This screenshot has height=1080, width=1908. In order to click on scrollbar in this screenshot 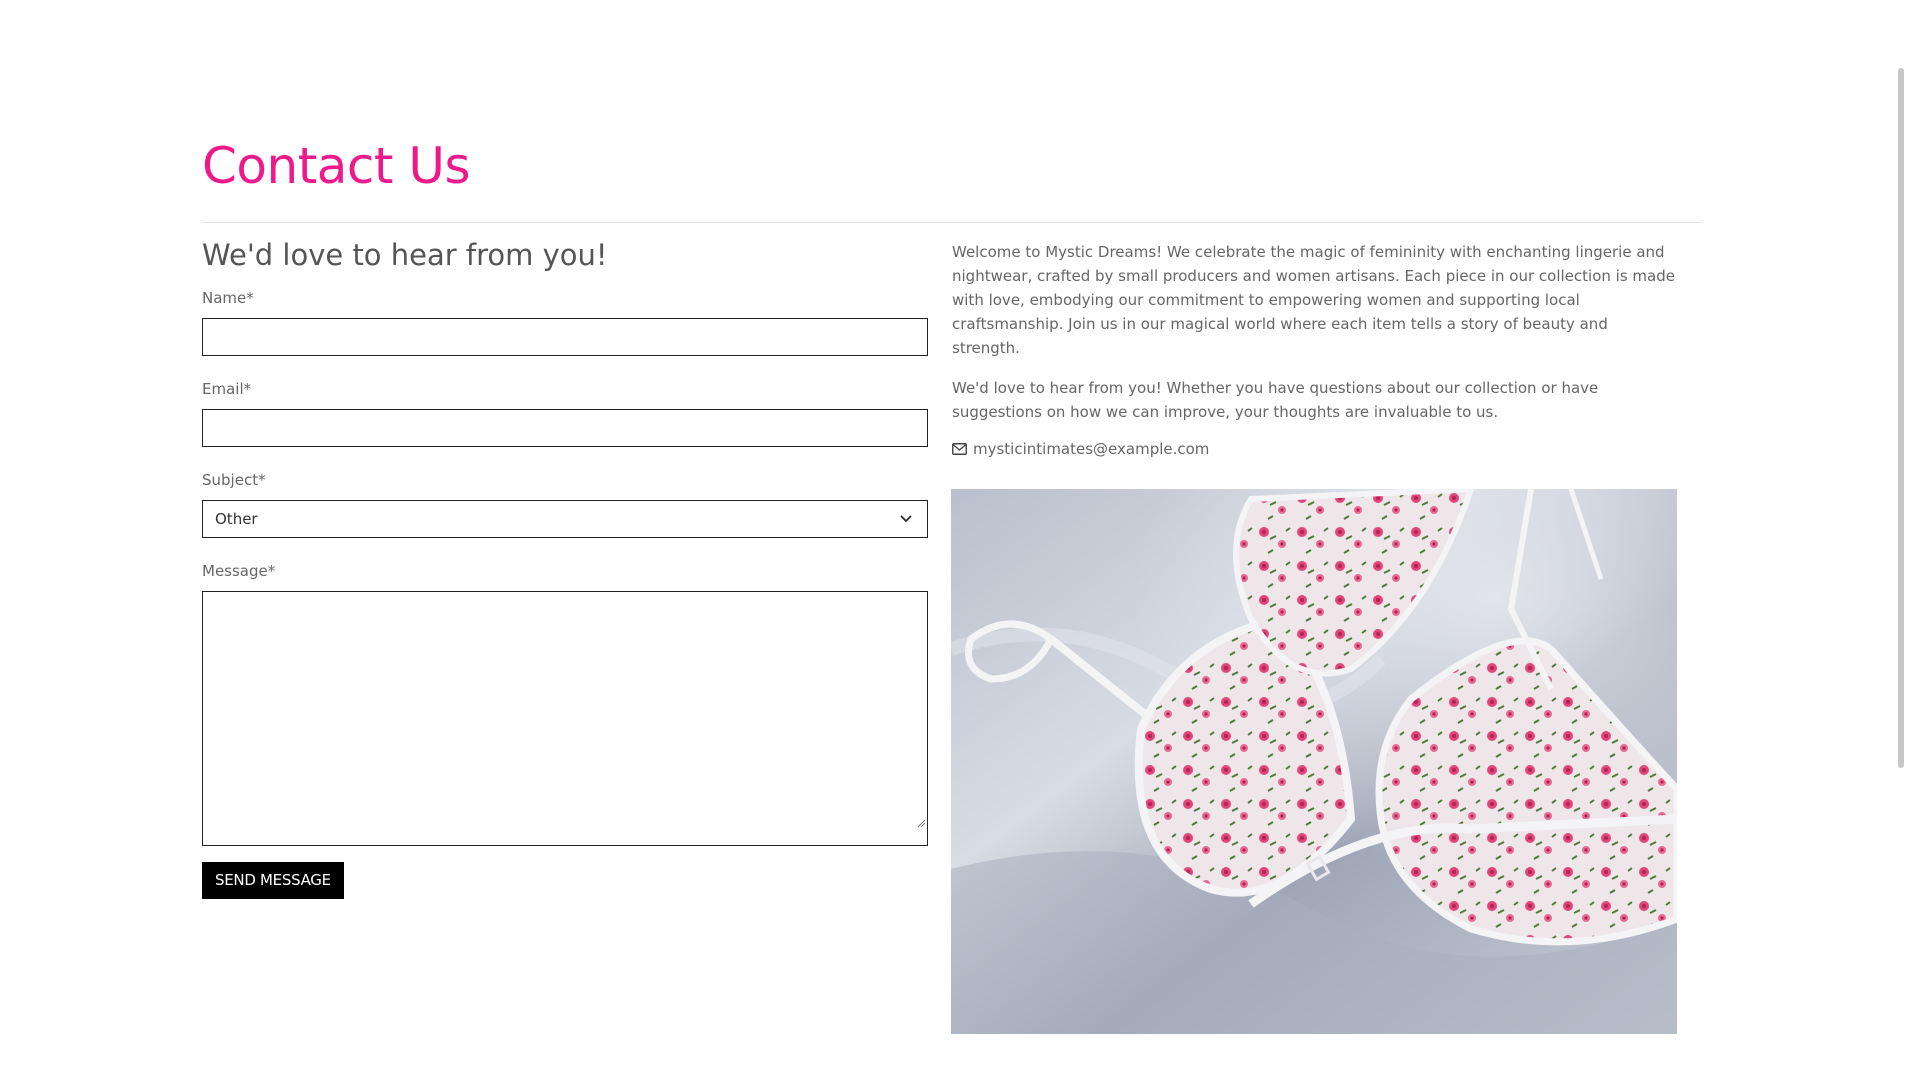, I will do `click(1899, 540)`.